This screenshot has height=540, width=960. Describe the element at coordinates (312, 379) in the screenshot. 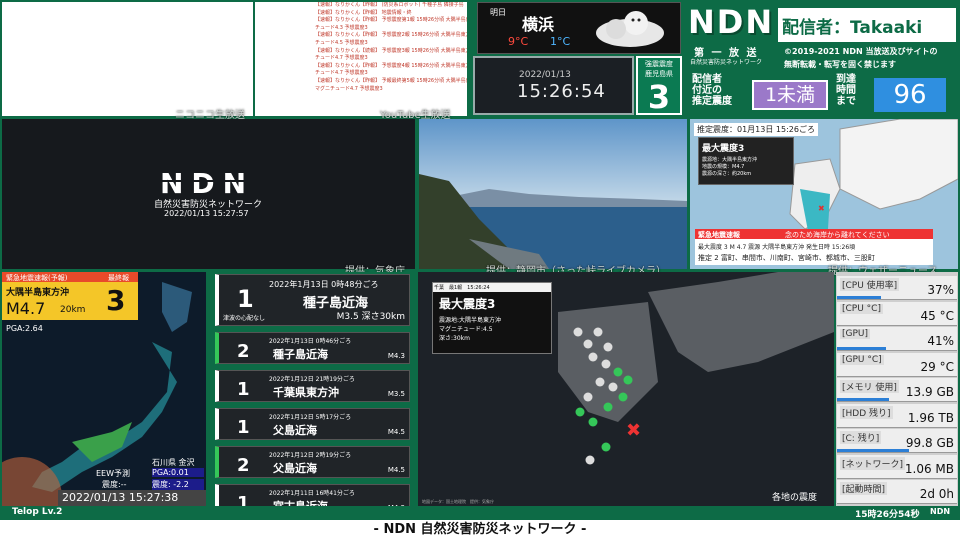

I see `eq-time: 2022年1月12日 21時19分ごろ` at that location.